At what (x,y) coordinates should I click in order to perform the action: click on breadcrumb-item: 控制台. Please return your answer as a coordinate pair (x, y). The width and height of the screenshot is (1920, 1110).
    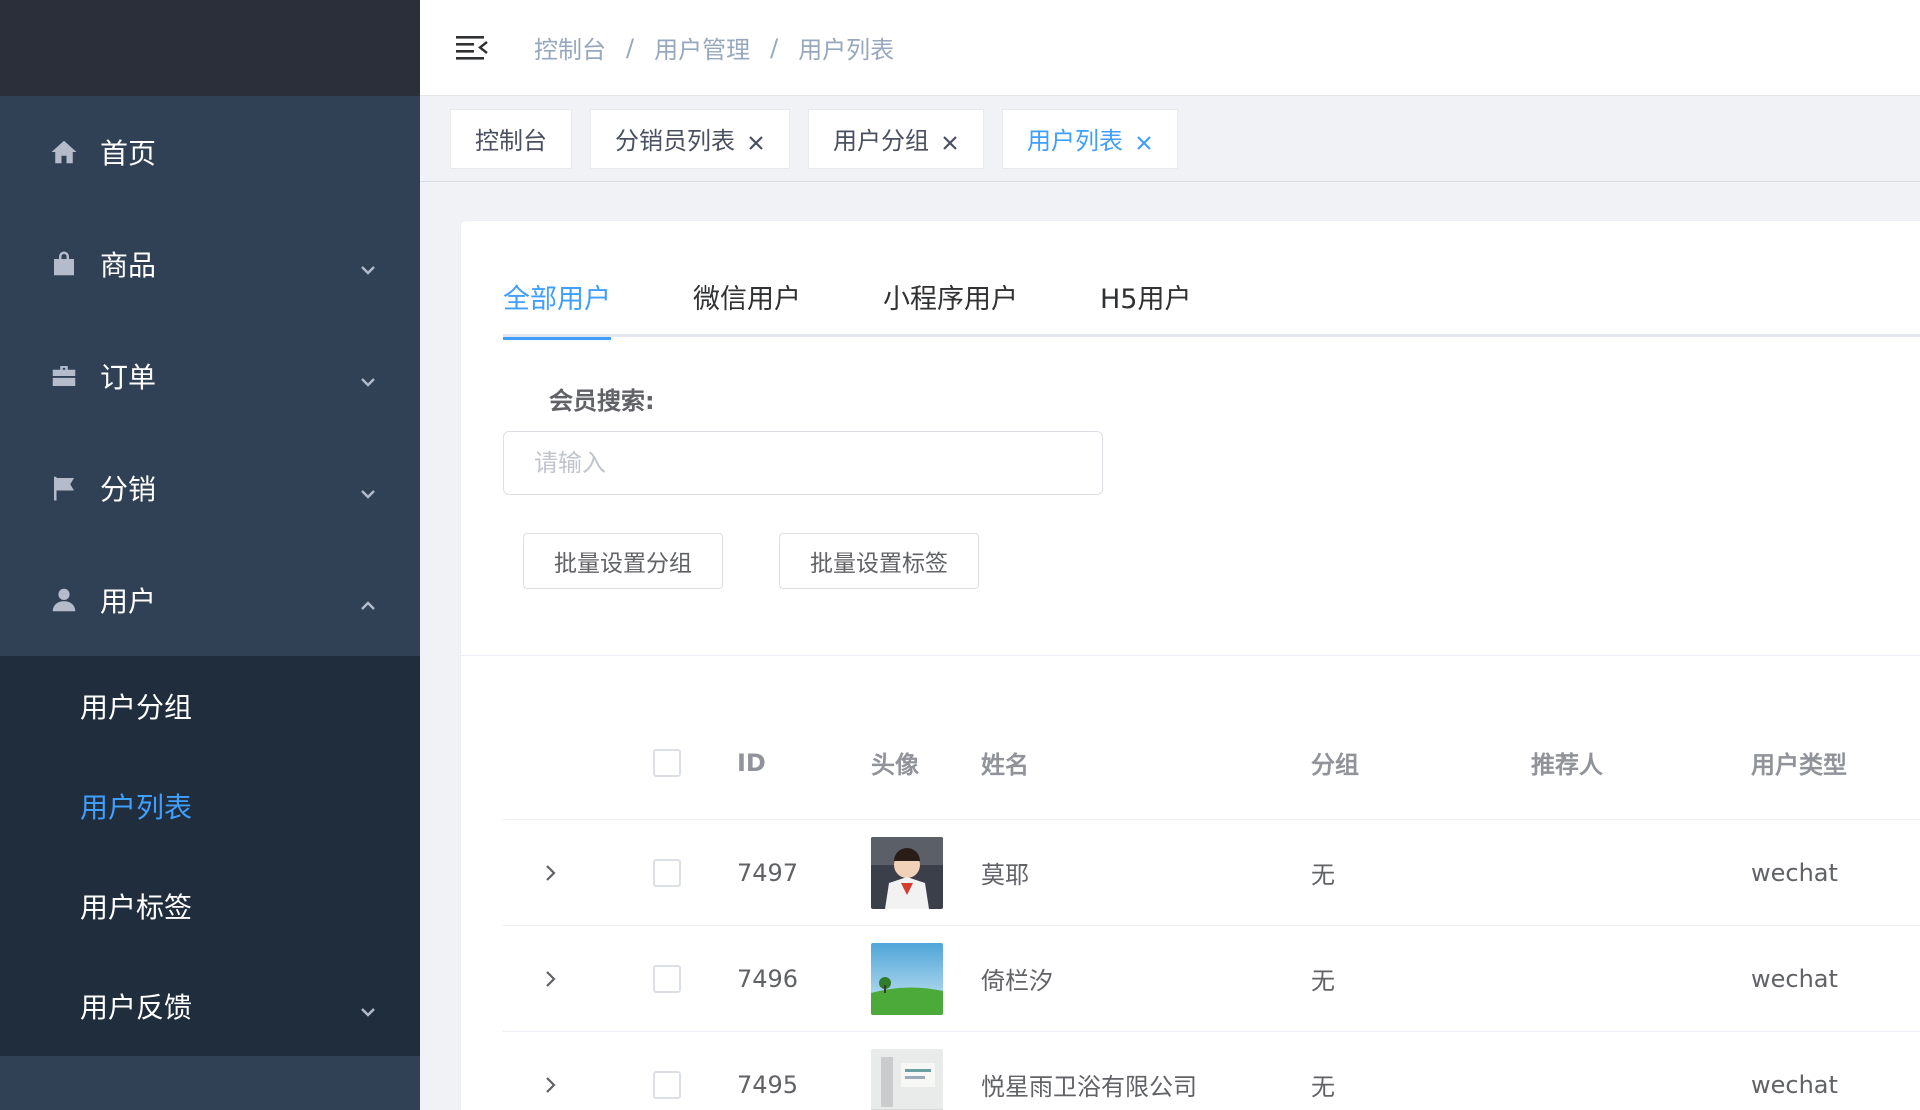
    Looking at the image, I should click on (570, 47).